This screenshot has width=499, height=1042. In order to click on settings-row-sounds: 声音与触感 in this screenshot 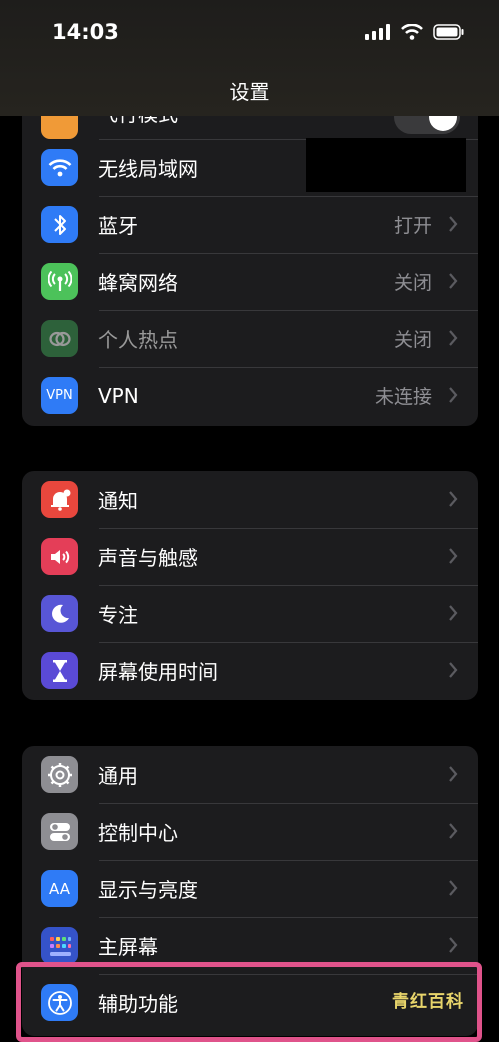, I will do `click(250, 556)`.